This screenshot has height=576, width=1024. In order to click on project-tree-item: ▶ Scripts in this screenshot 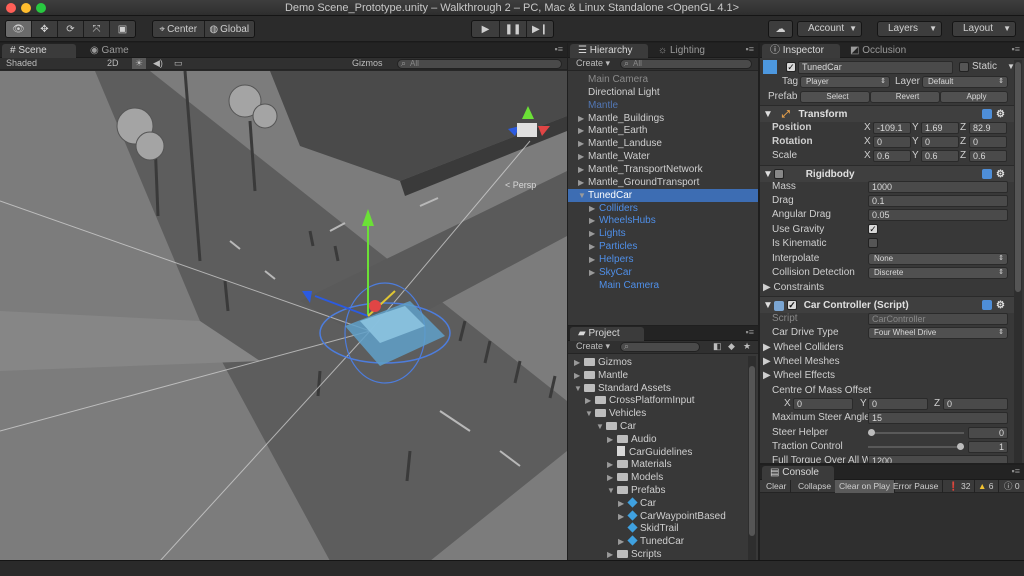, I will do `click(615, 554)`.